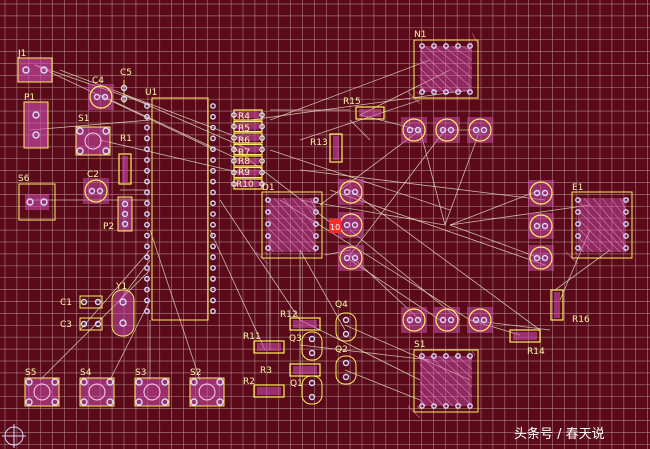 This screenshot has height=449, width=650. What do you see at coordinates (289, 315) in the screenshot?
I see `label-R12: R12` at bounding box center [289, 315].